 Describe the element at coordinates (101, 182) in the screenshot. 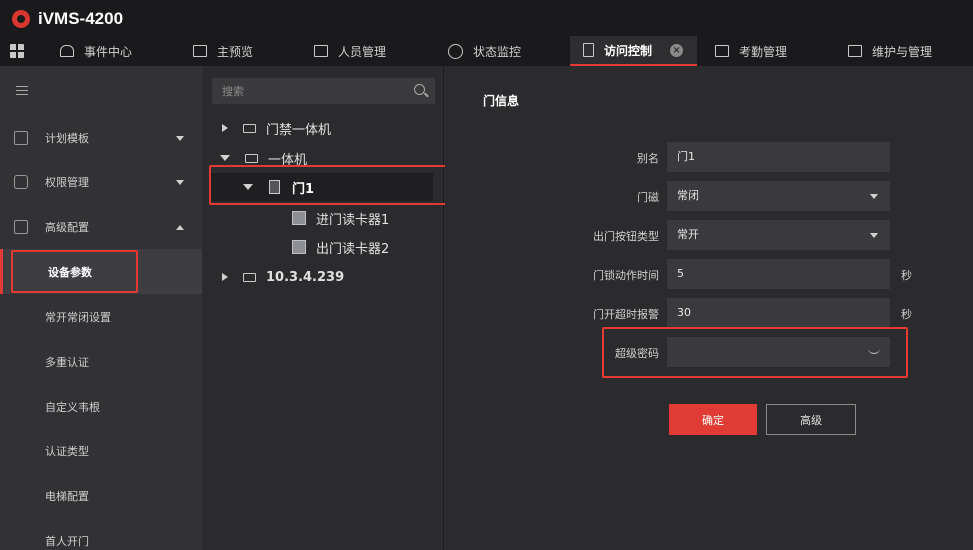

I see `sidebar-item-permission: 权限管理` at that location.